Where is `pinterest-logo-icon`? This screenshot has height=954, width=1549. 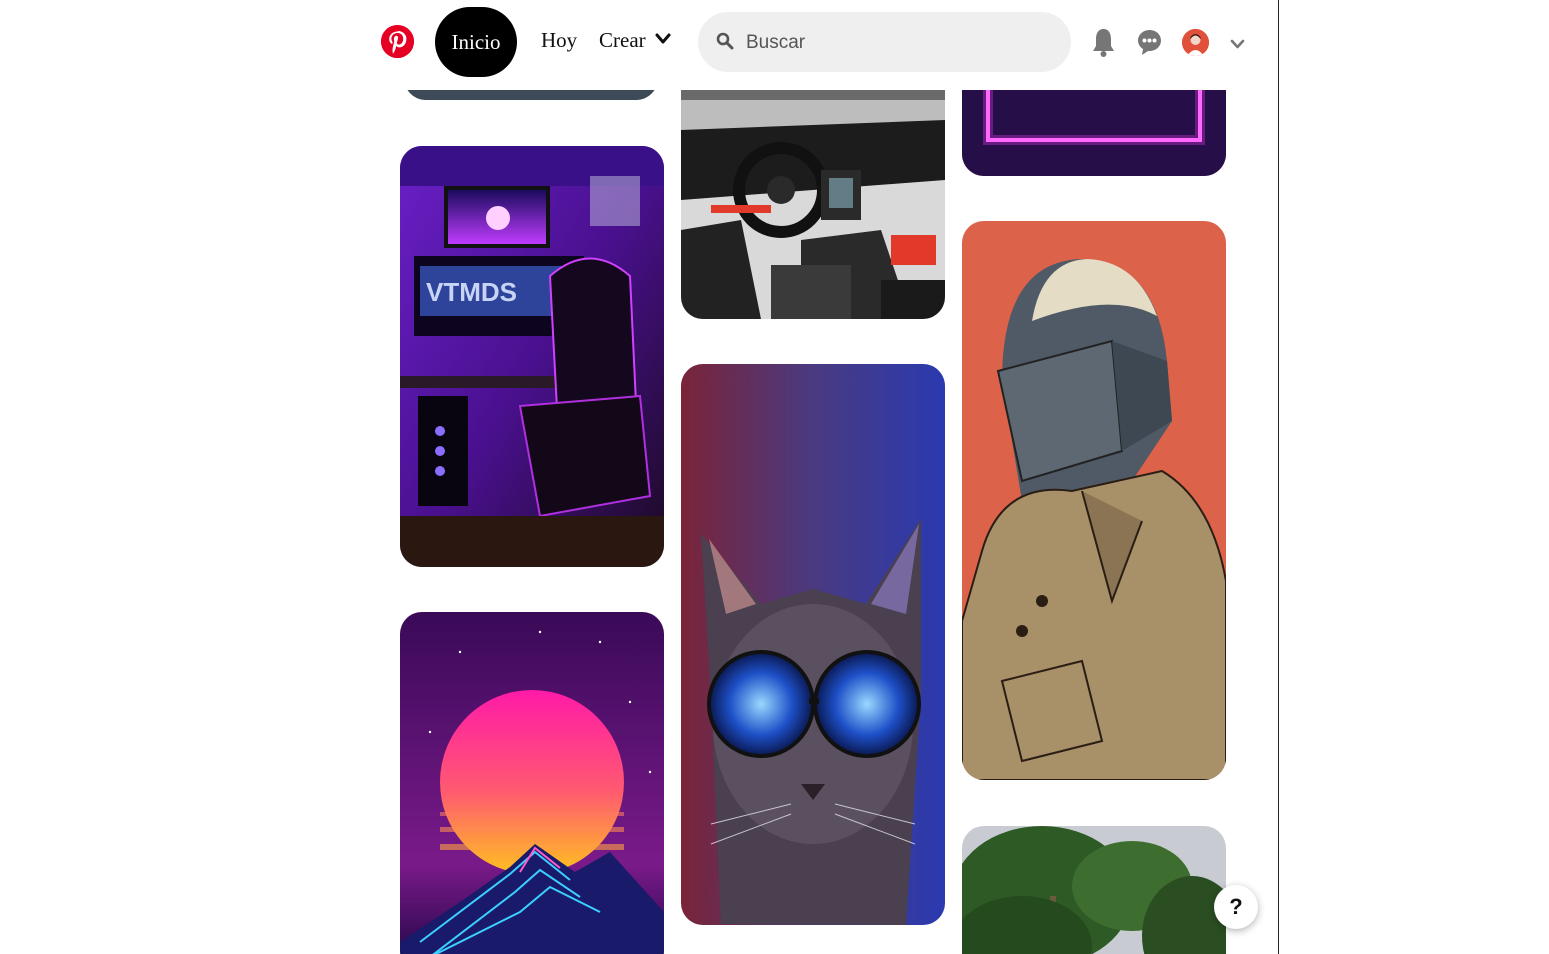
pinterest-logo-icon is located at coordinates (397, 41).